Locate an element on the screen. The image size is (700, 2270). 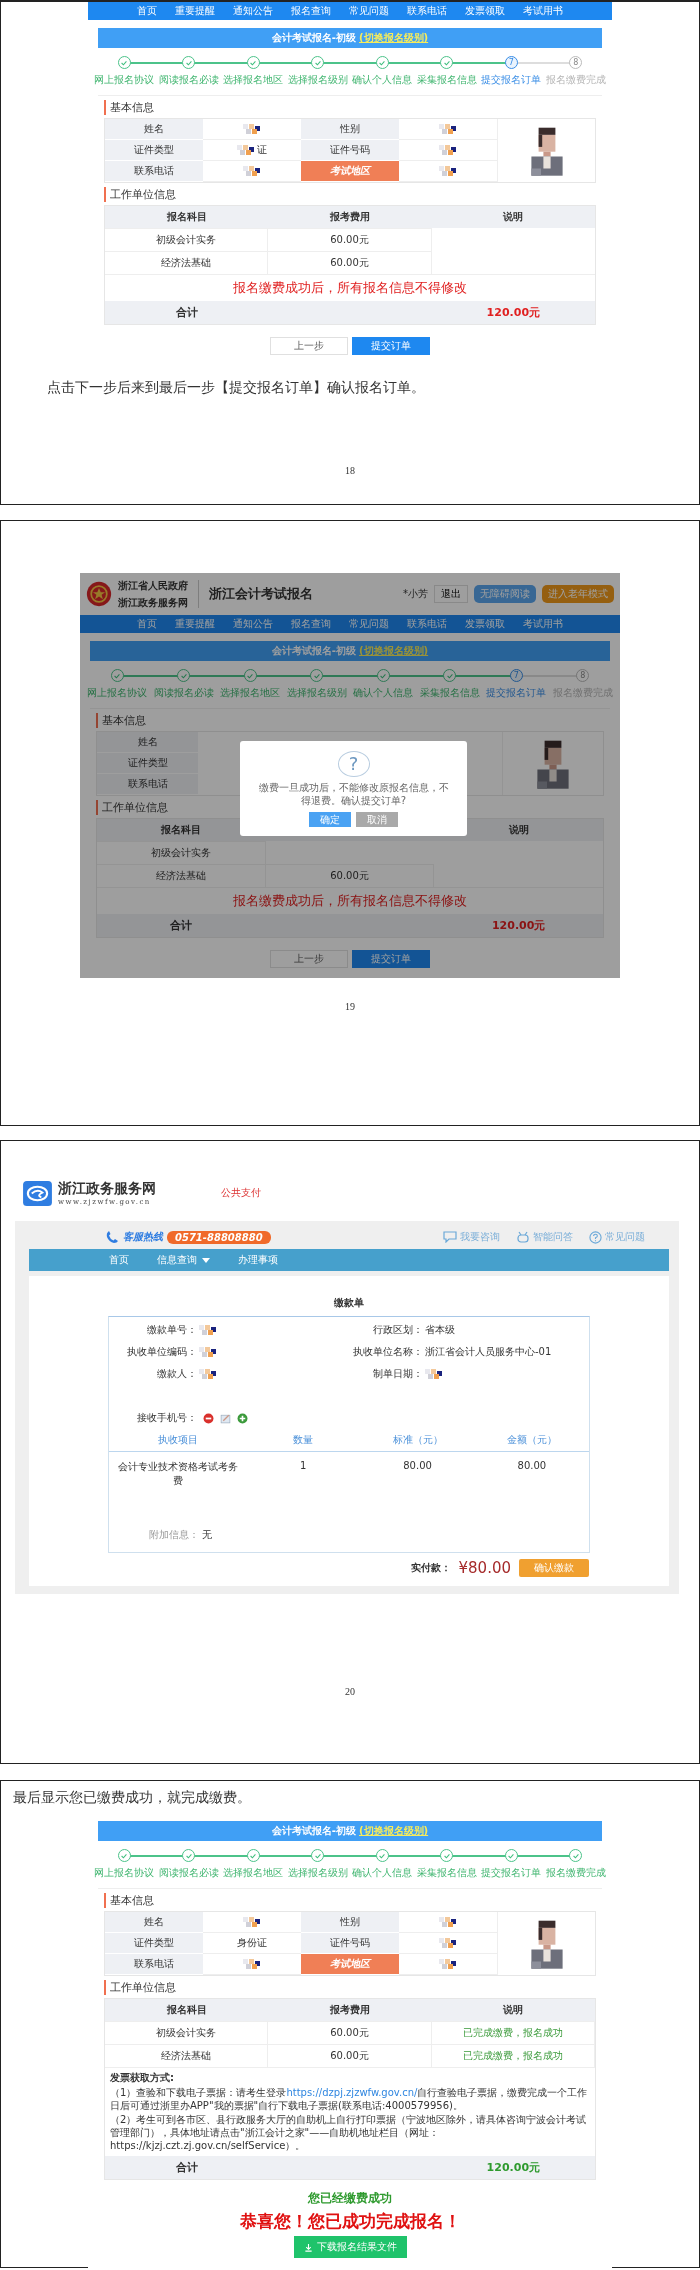
section-title: 公共支付 is located at coordinates (241, 1193).